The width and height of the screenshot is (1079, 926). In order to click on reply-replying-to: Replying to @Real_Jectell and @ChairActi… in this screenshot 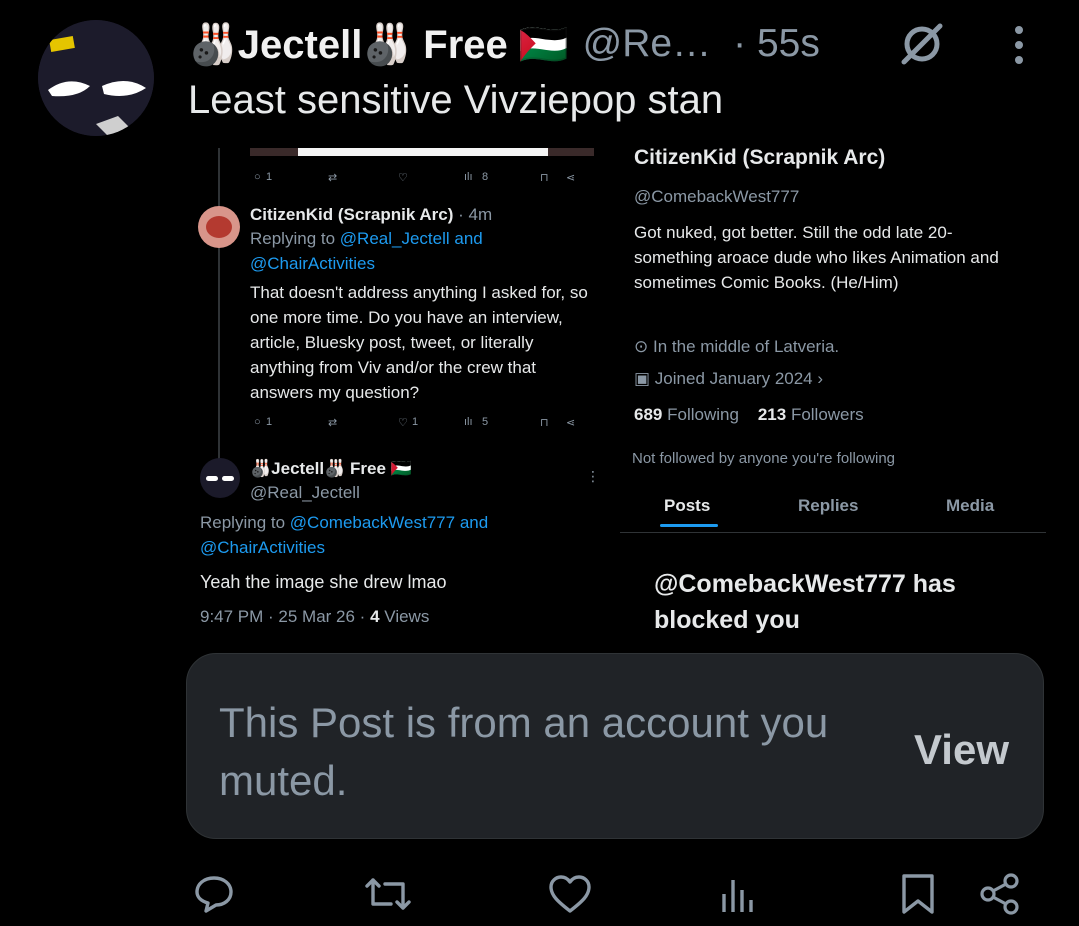, I will do `click(425, 251)`.